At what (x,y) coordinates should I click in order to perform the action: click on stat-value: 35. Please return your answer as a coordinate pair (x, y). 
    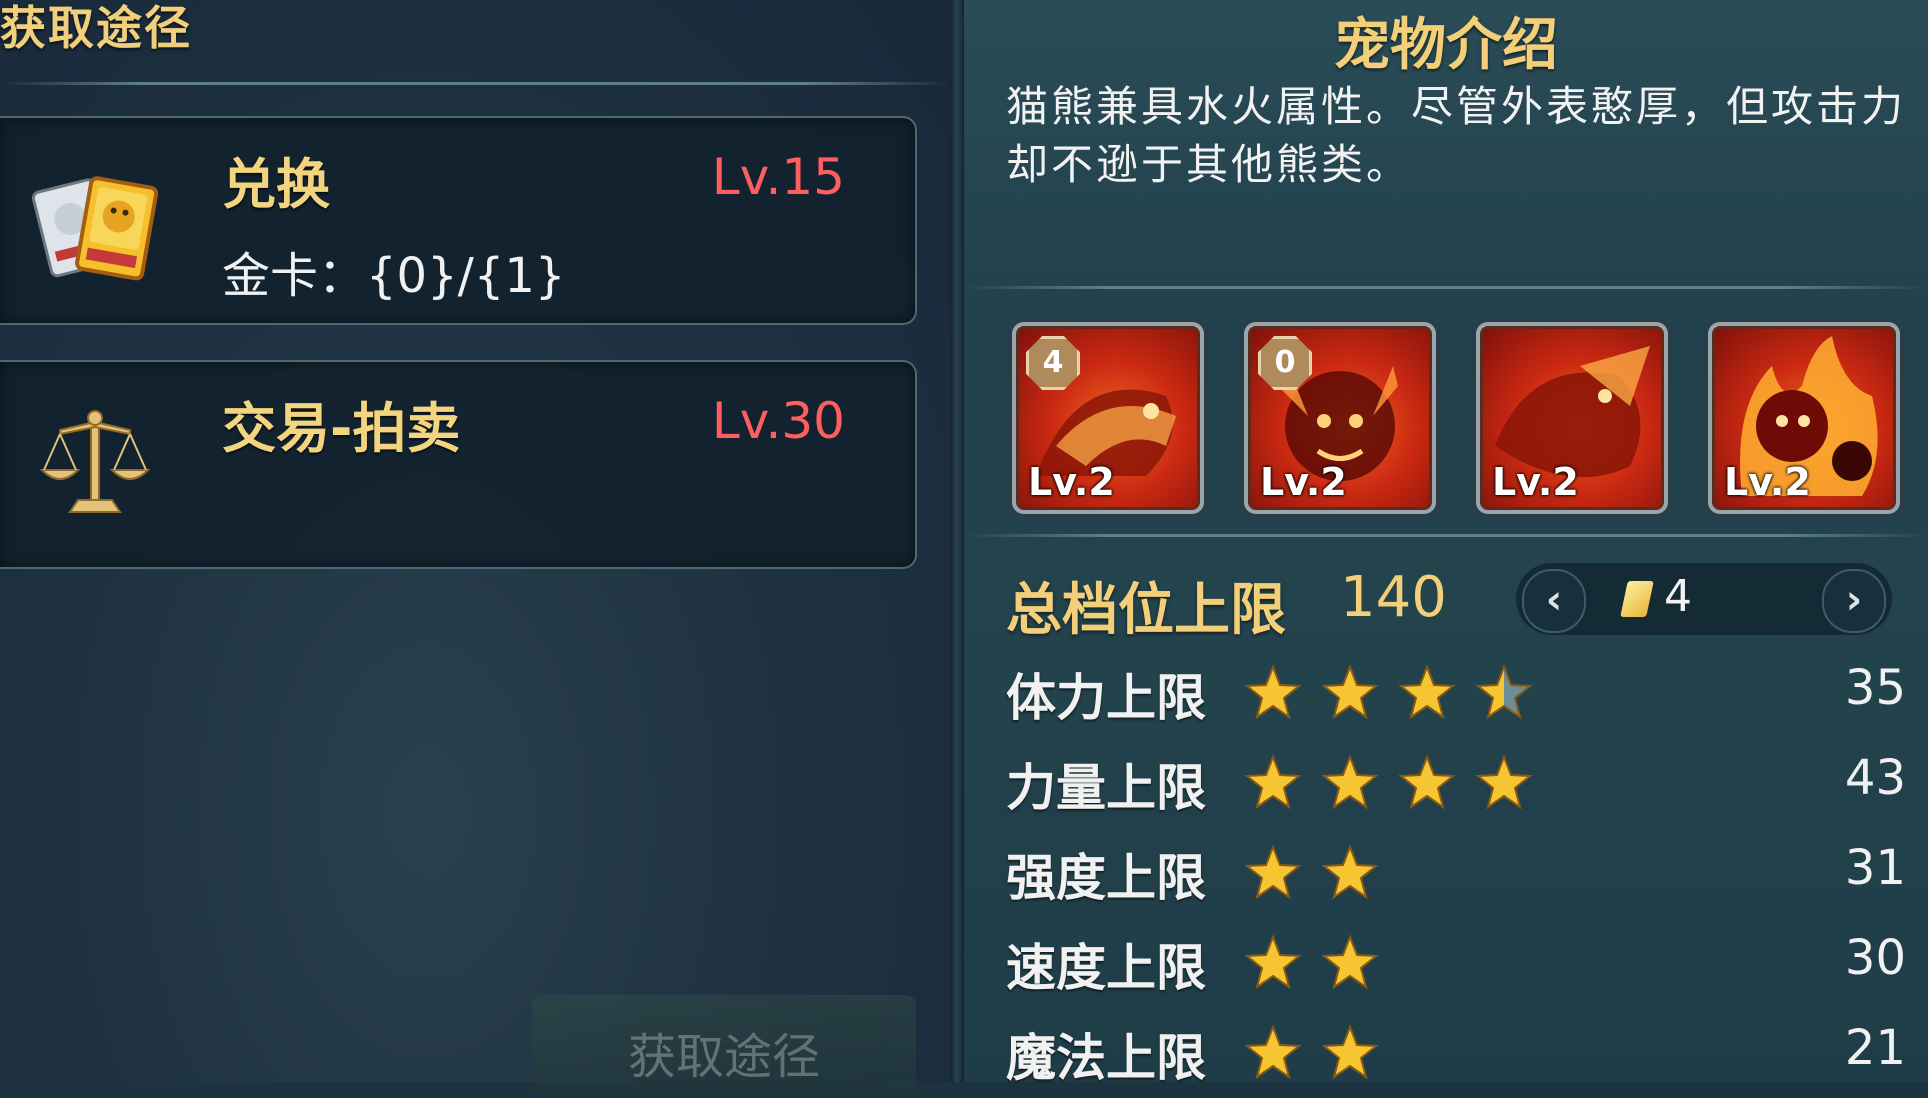
    Looking at the image, I should click on (1875, 688).